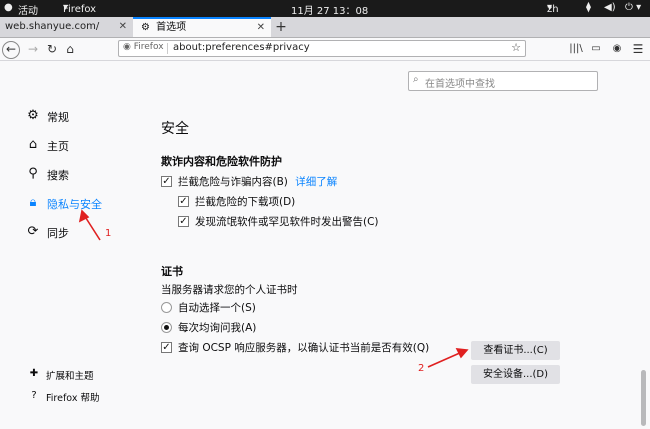  What do you see at coordinates (421, 368) in the screenshot?
I see `annotation-number-2: 2` at bounding box center [421, 368].